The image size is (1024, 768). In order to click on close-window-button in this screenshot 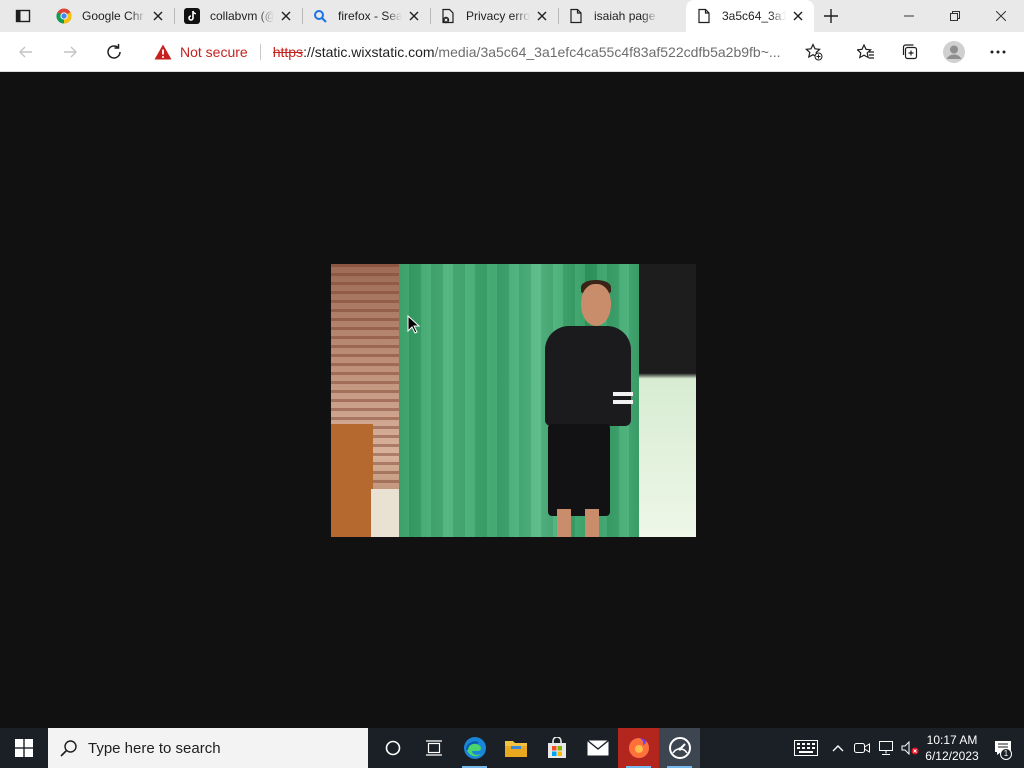, I will do `click(1001, 16)`.